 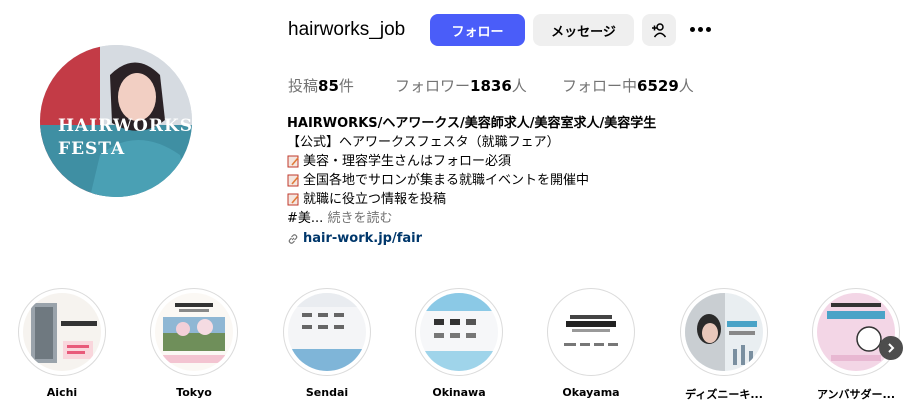 I want to click on profile-username: hairworks_job, so click(x=347, y=29).